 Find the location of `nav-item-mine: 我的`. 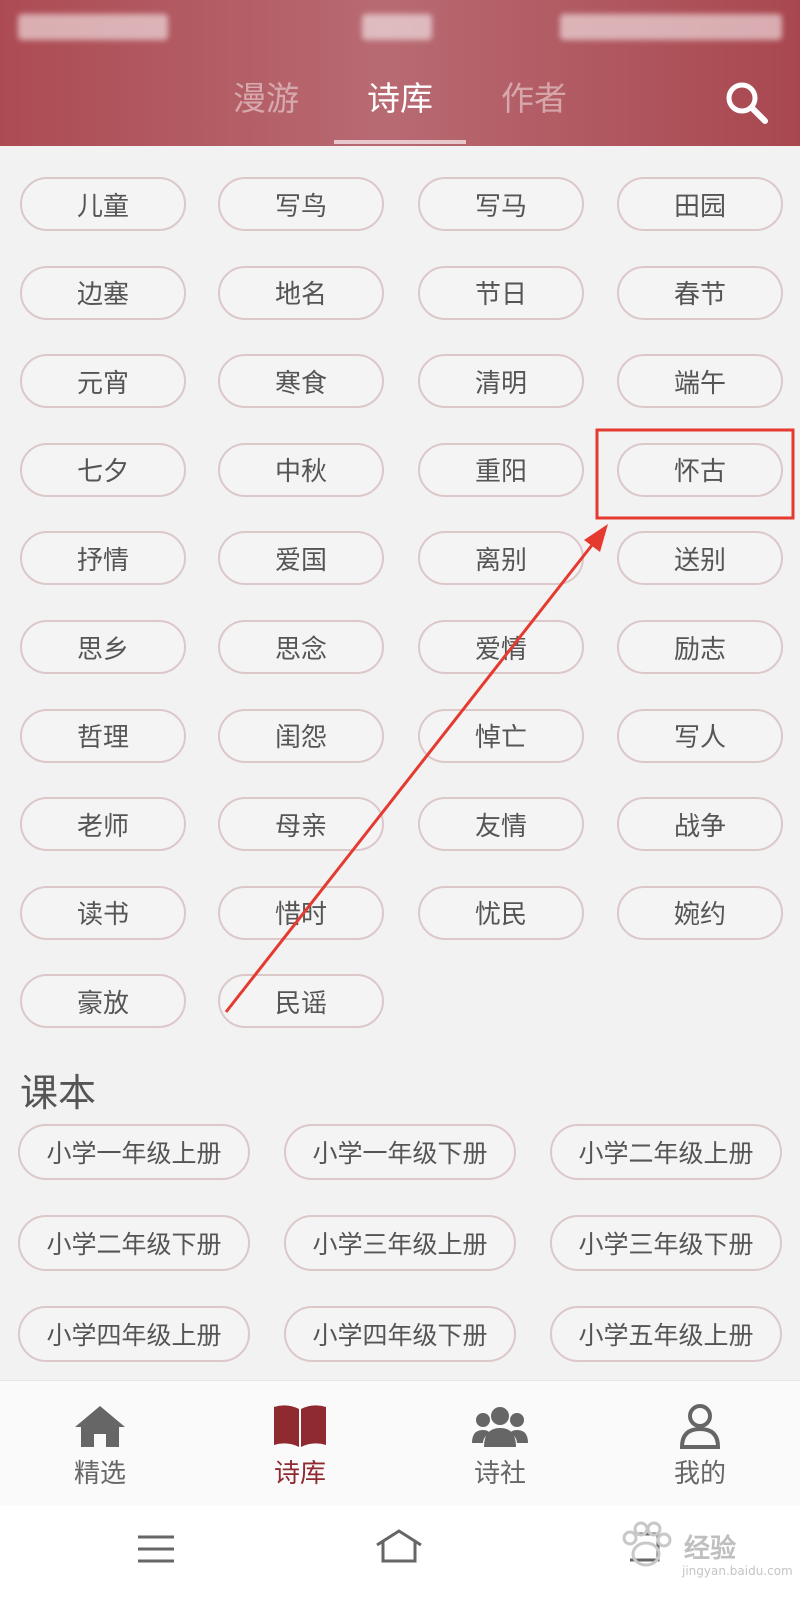

nav-item-mine: 我的 is located at coordinates (700, 1444).